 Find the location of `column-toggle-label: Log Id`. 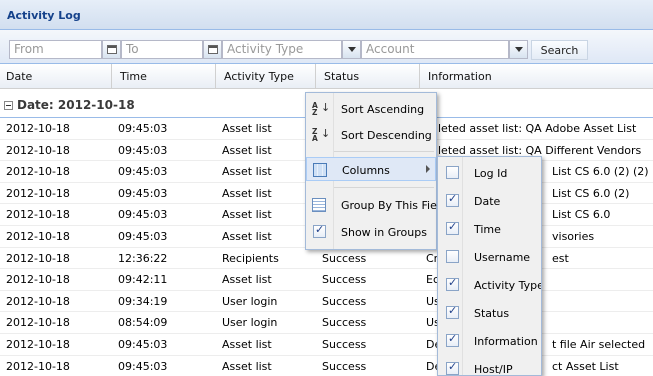

column-toggle-label: Log Id is located at coordinates (491, 173).